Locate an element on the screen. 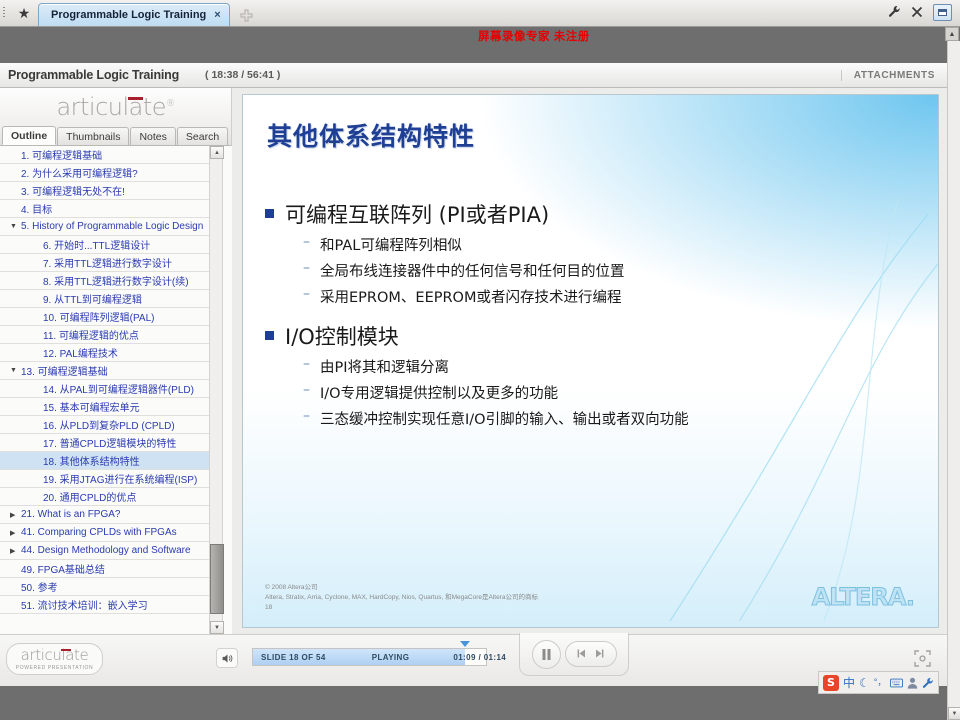  slide-number: 18 is located at coordinates (269, 607).